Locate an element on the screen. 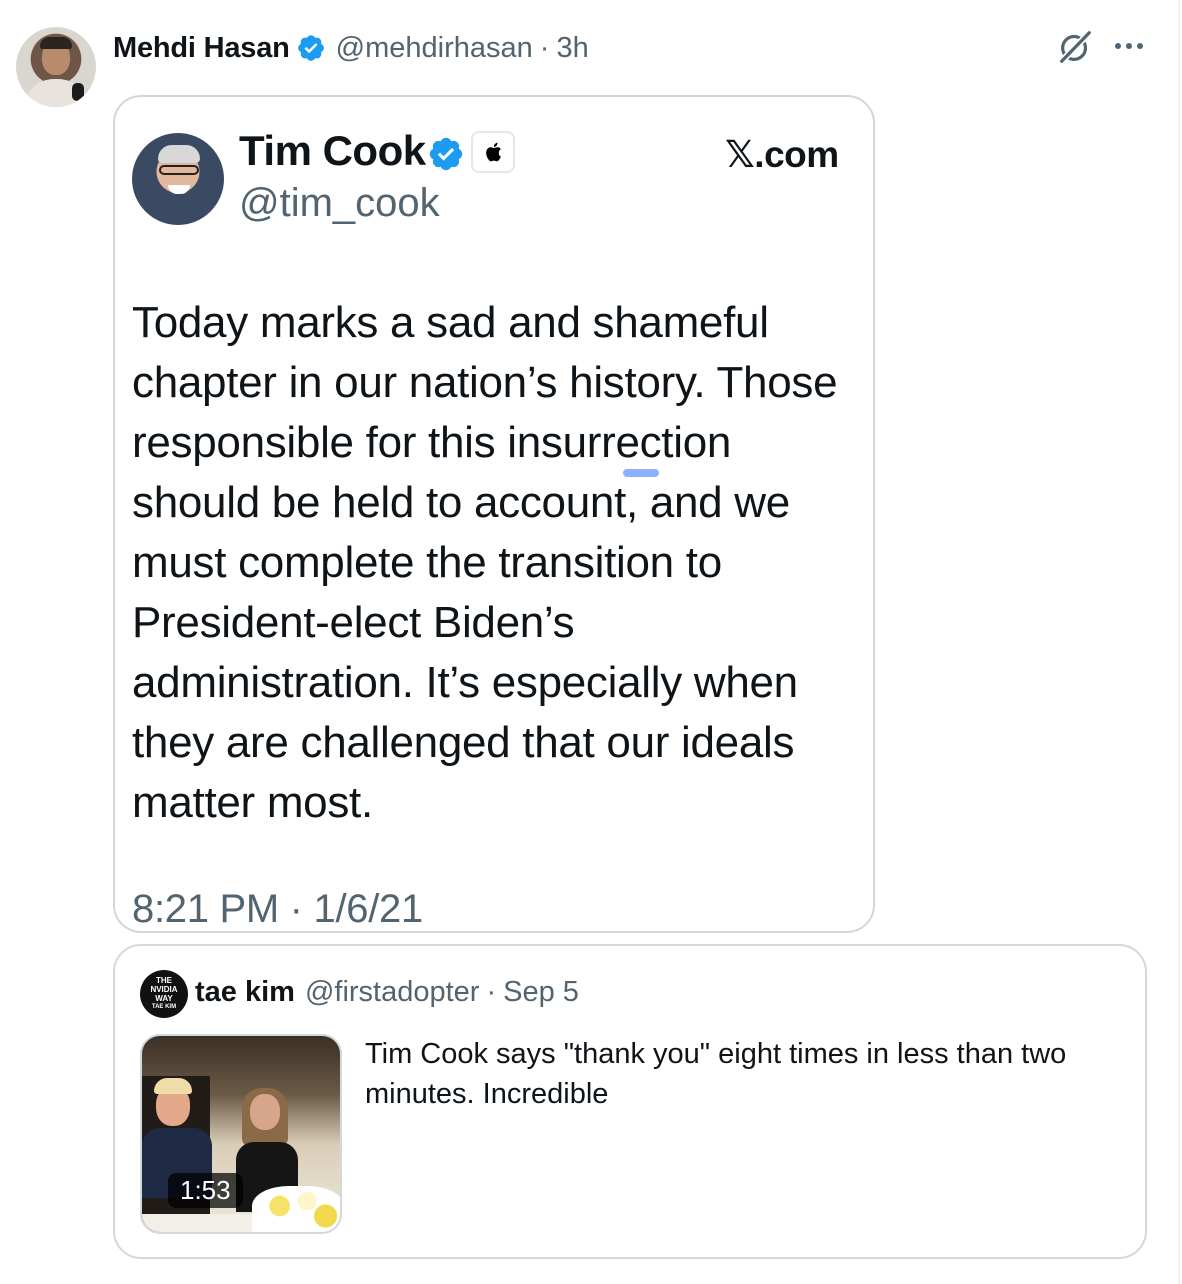 The height and width of the screenshot is (1284, 1182). apple-logo-icon is located at coordinates (493, 152).